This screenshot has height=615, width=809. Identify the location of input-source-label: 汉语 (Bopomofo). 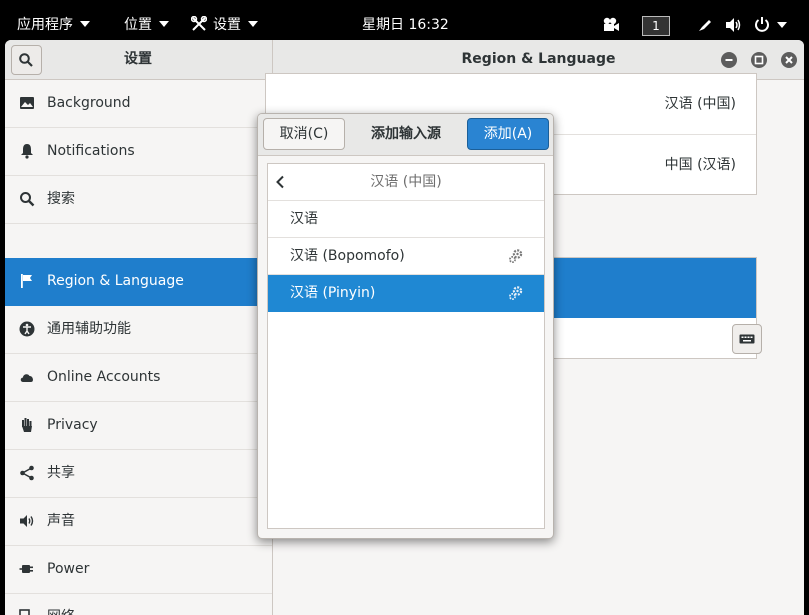
(347, 256).